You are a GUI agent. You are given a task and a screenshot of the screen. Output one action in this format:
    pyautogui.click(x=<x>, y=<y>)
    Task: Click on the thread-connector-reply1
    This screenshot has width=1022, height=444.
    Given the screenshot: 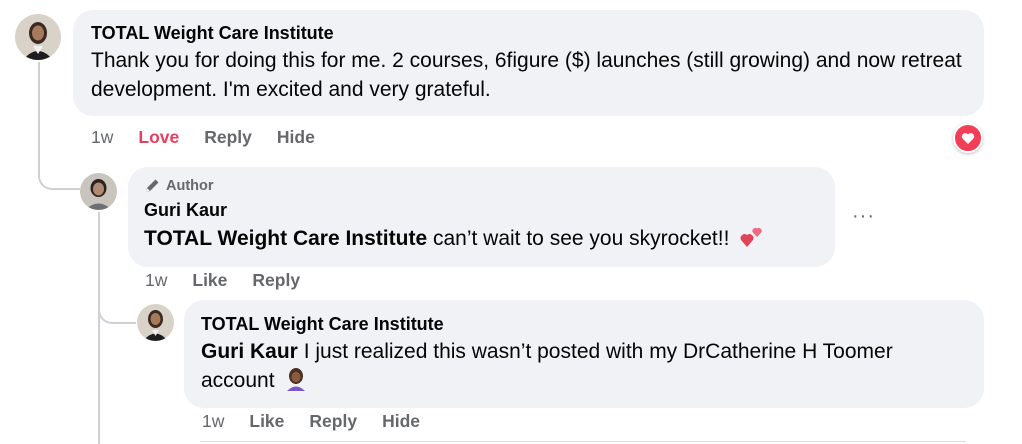 What is the action you would take?
    pyautogui.click(x=59, y=170)
    